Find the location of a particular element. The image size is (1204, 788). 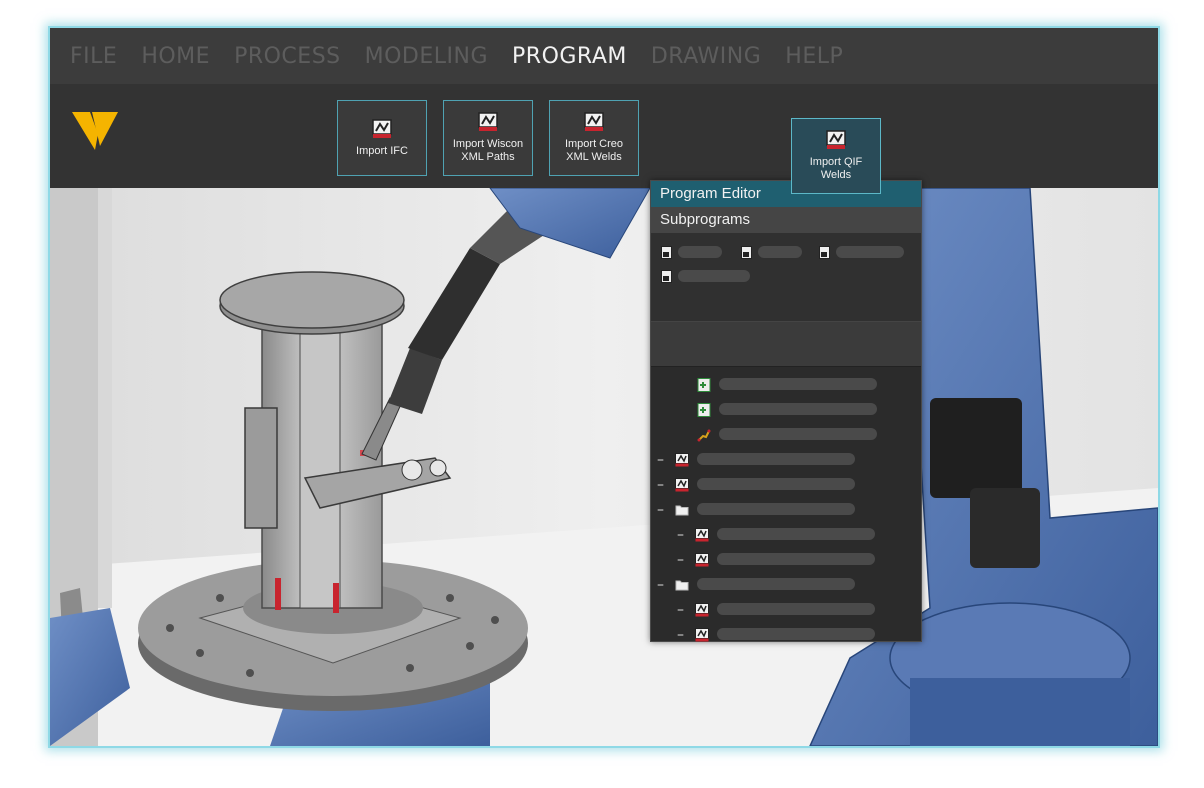

subprograms-header: Subprograms is located at coordinates (786, 220).